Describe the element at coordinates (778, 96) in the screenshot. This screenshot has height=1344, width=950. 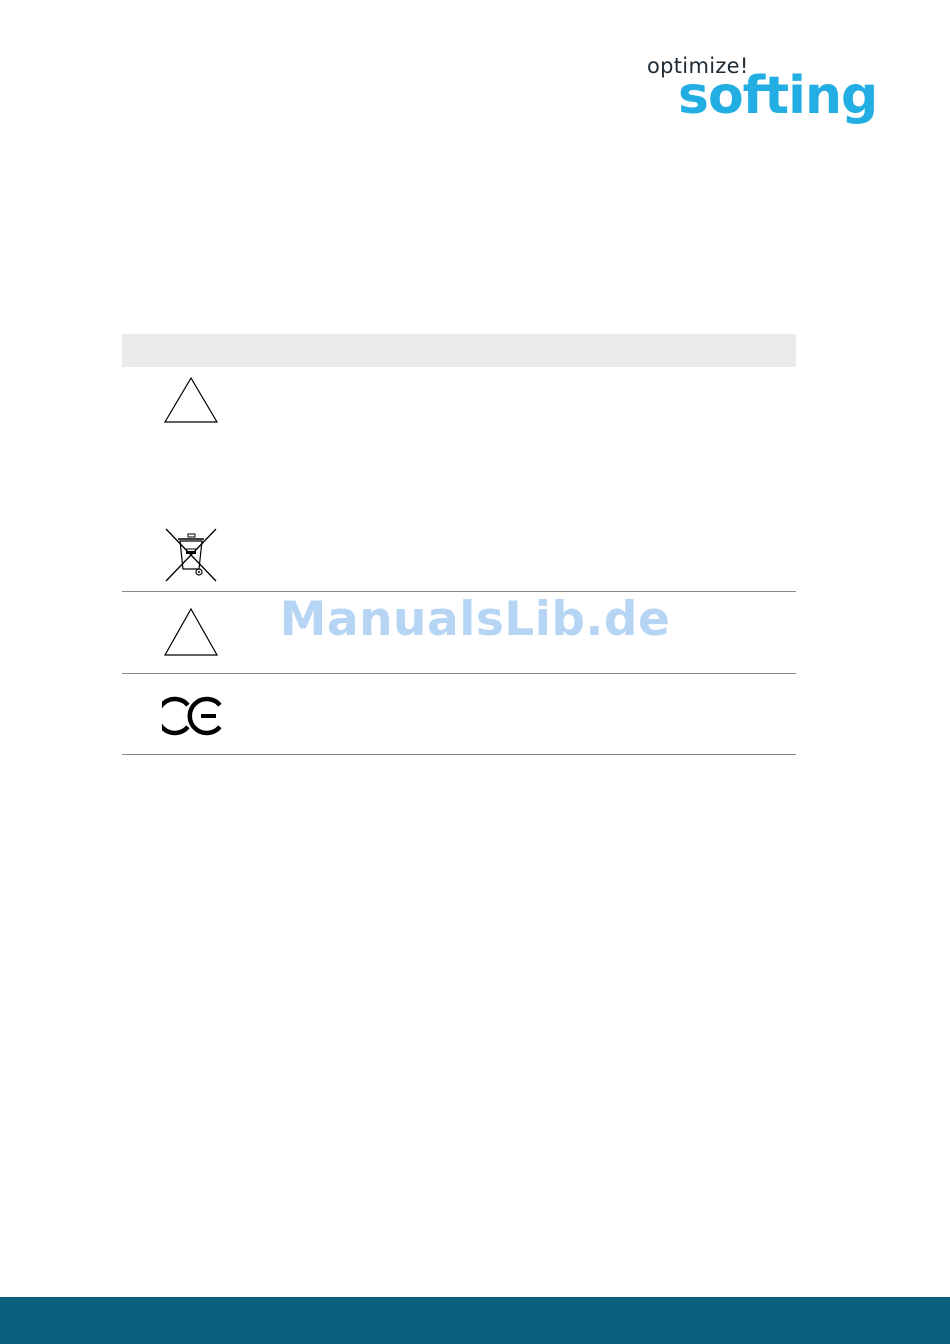
I see `logo-wordmark: softing` at that location.